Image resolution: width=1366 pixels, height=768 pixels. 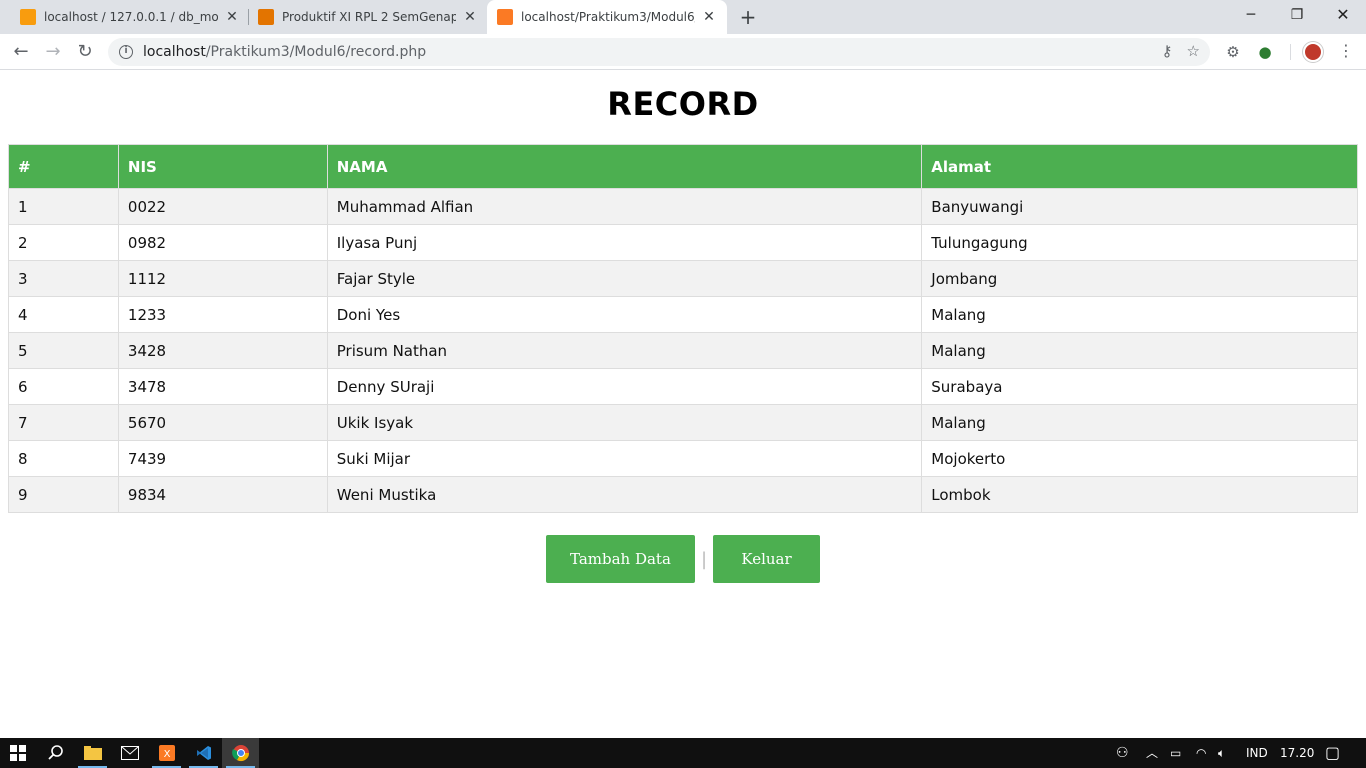 I want to click on cell-alamat: Jombang, so click(x=1139, y=278).